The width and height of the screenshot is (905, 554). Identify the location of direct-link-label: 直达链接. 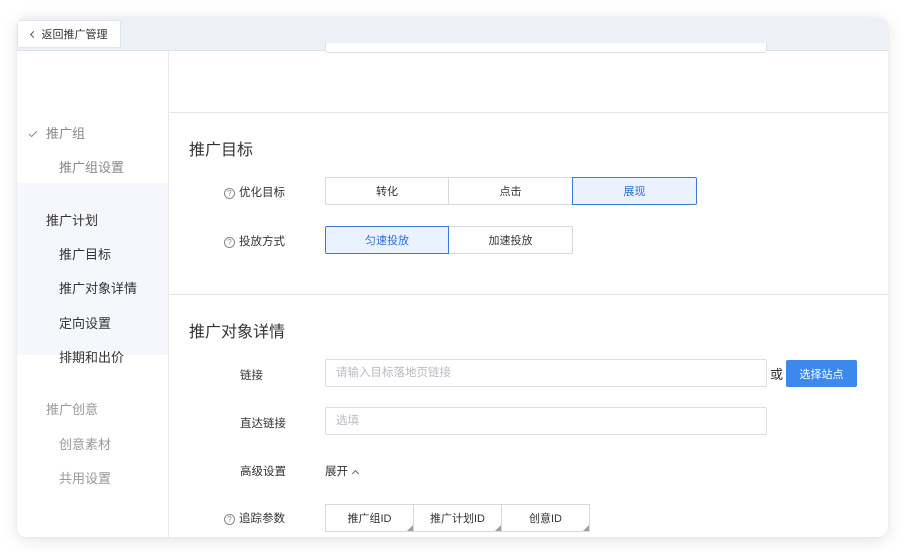
(263, 424).